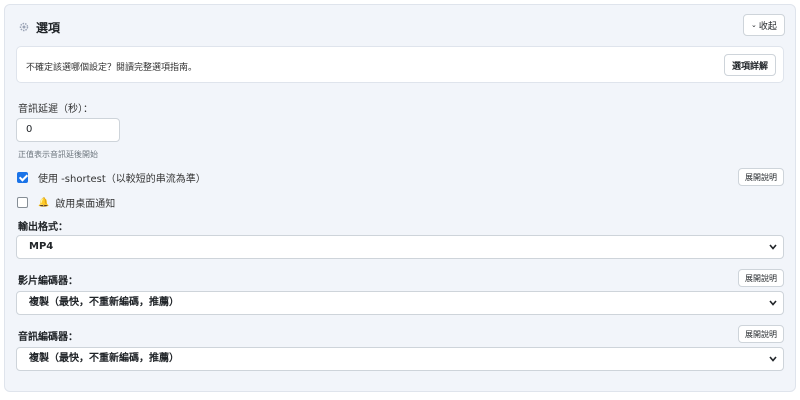  What do you see at coordinates (24, 27) in the screenshot?
I see `gear-icon` at bounding box center [24, 27].